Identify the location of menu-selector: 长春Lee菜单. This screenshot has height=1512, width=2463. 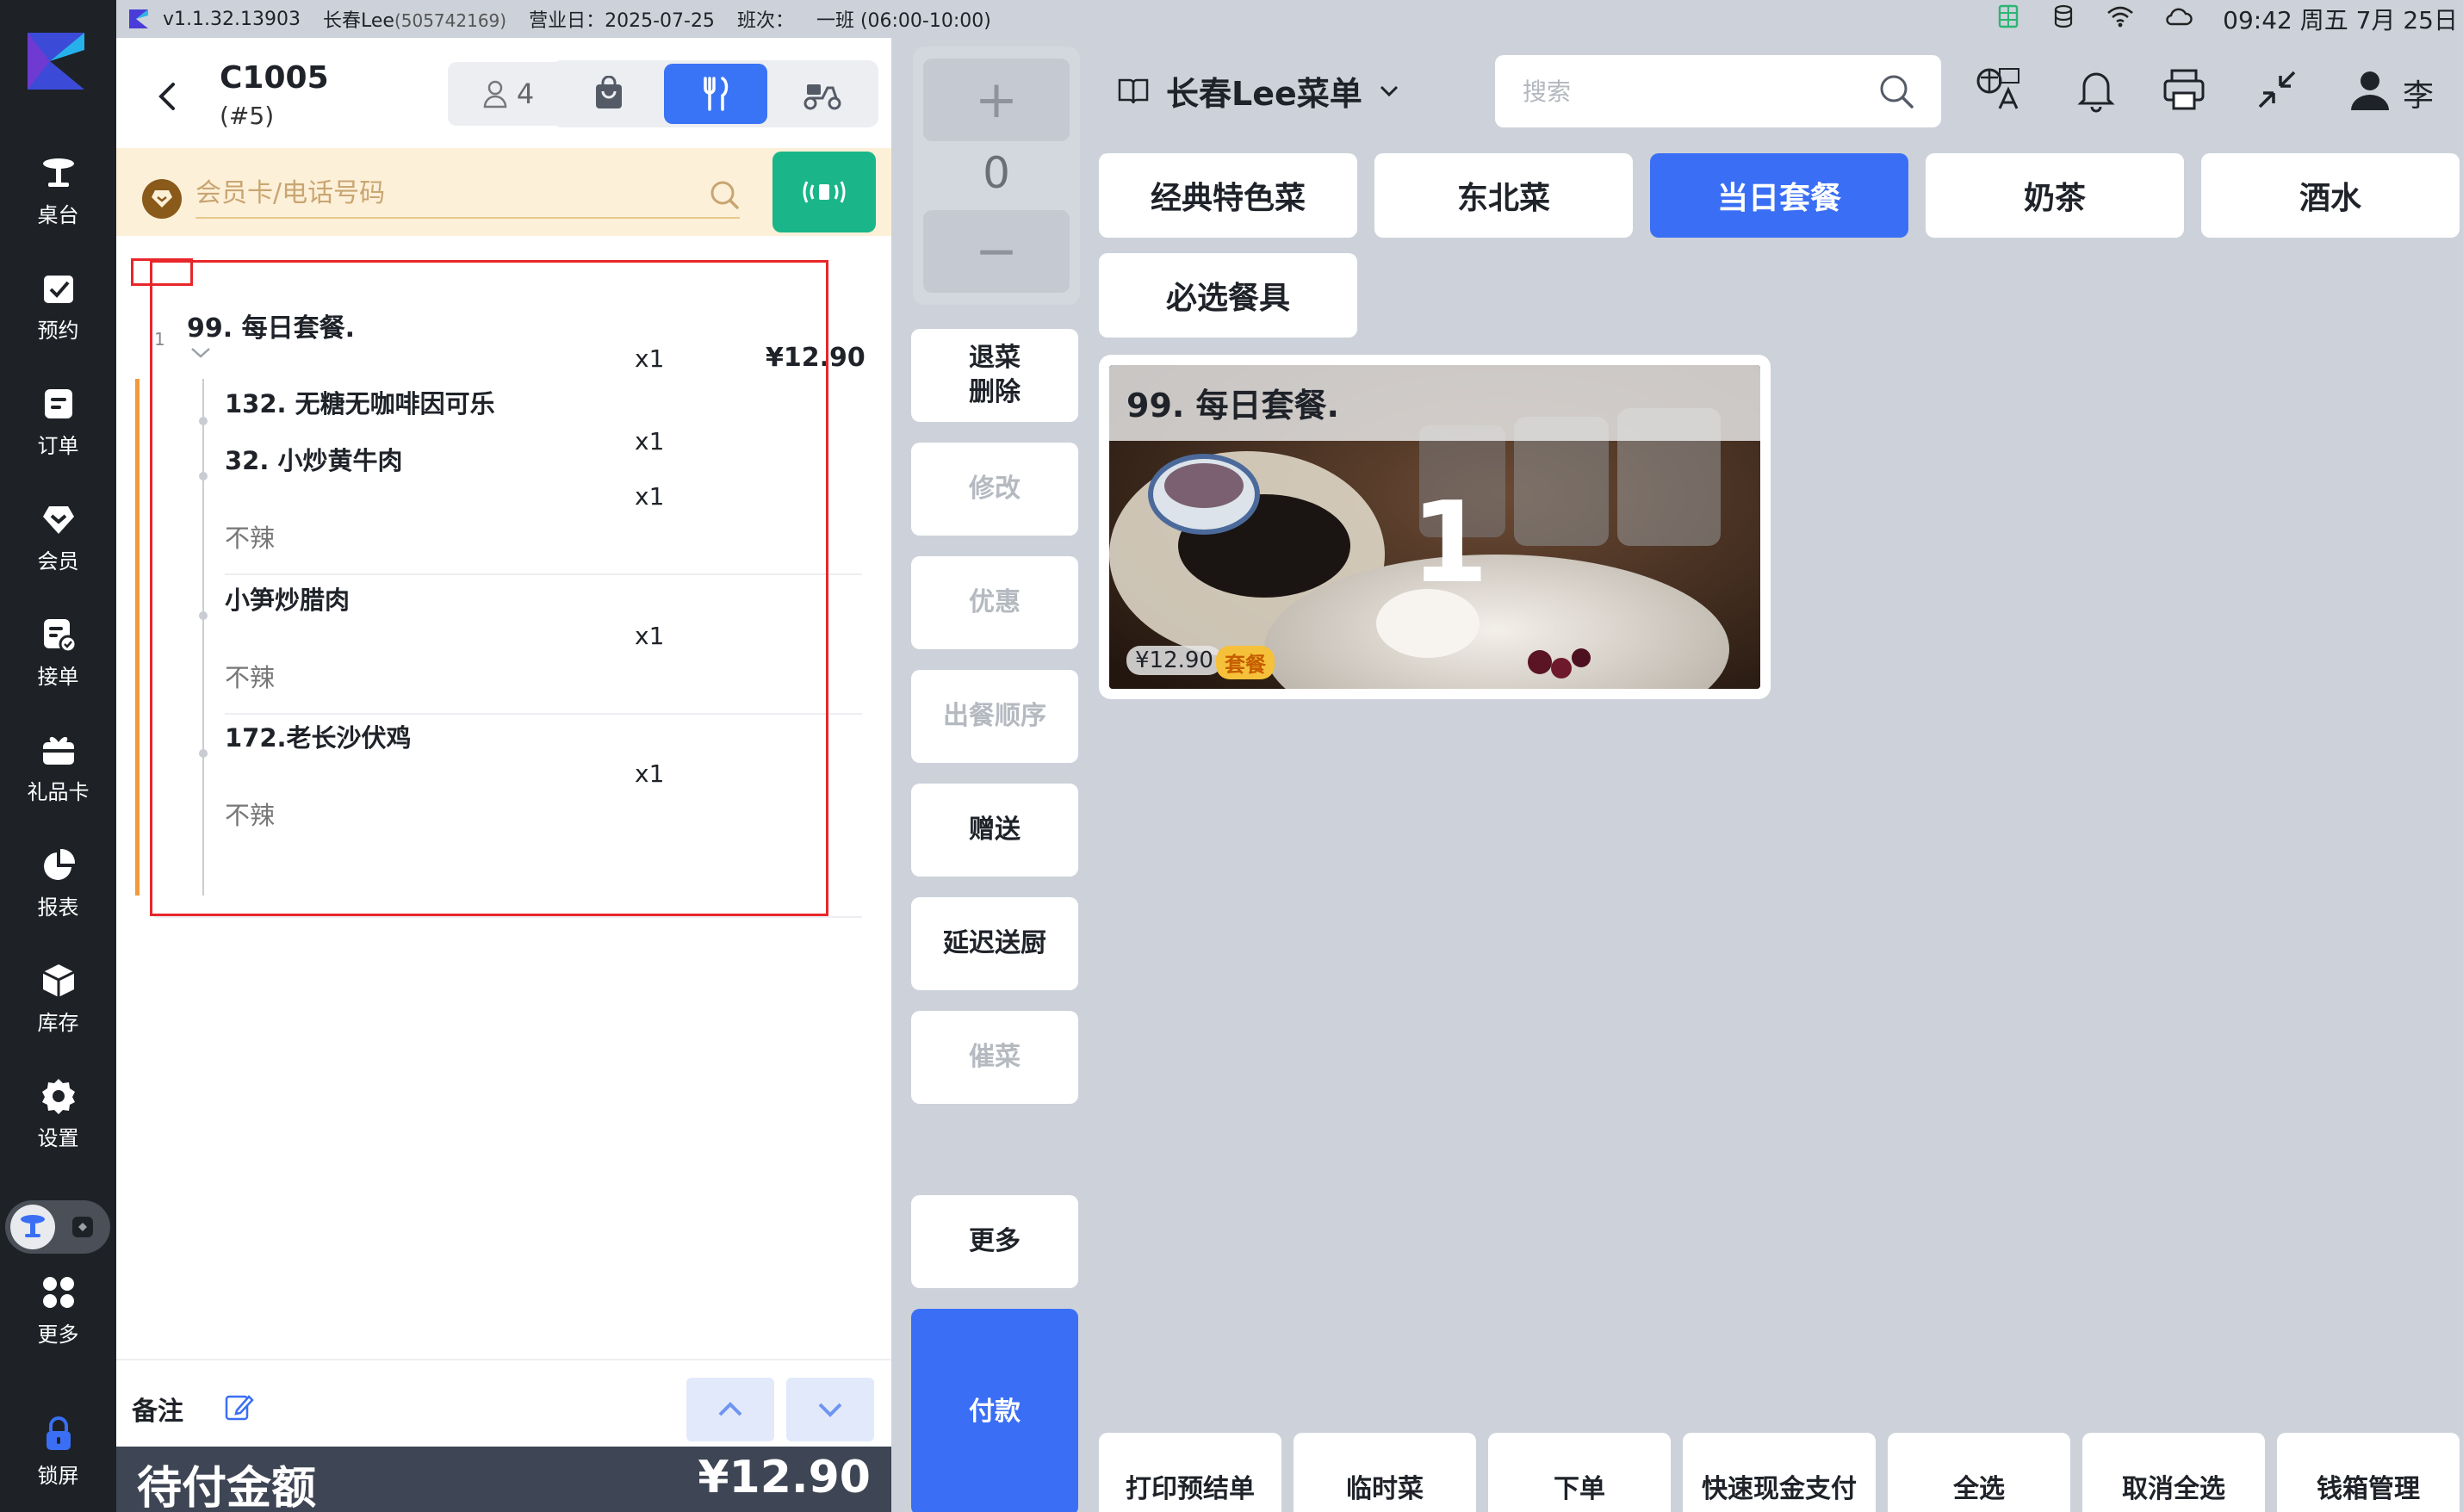
(1258, 91).